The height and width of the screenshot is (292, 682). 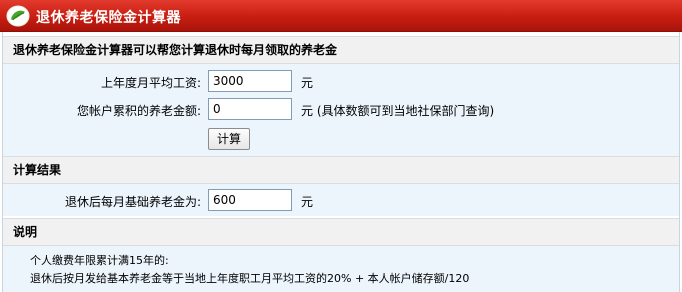 I want to click on app-header: 退休养老保险金计算器, so click(x=341, y=16).